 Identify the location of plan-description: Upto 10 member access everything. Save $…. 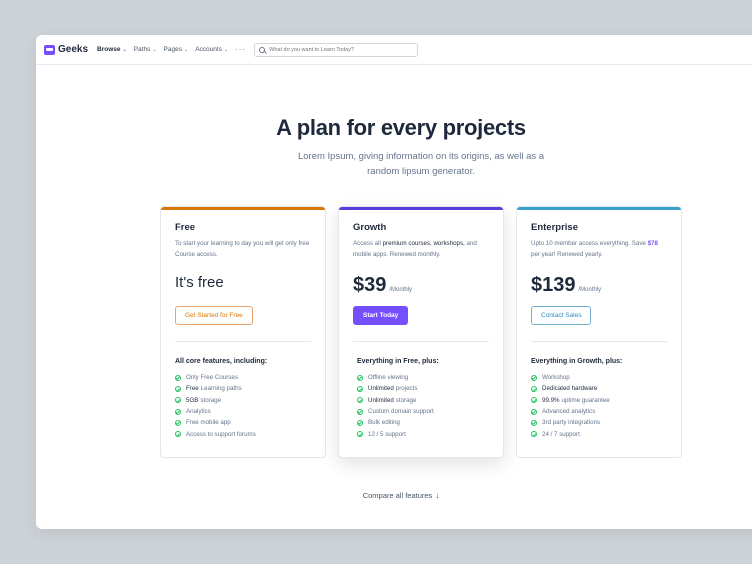
(599, 250).